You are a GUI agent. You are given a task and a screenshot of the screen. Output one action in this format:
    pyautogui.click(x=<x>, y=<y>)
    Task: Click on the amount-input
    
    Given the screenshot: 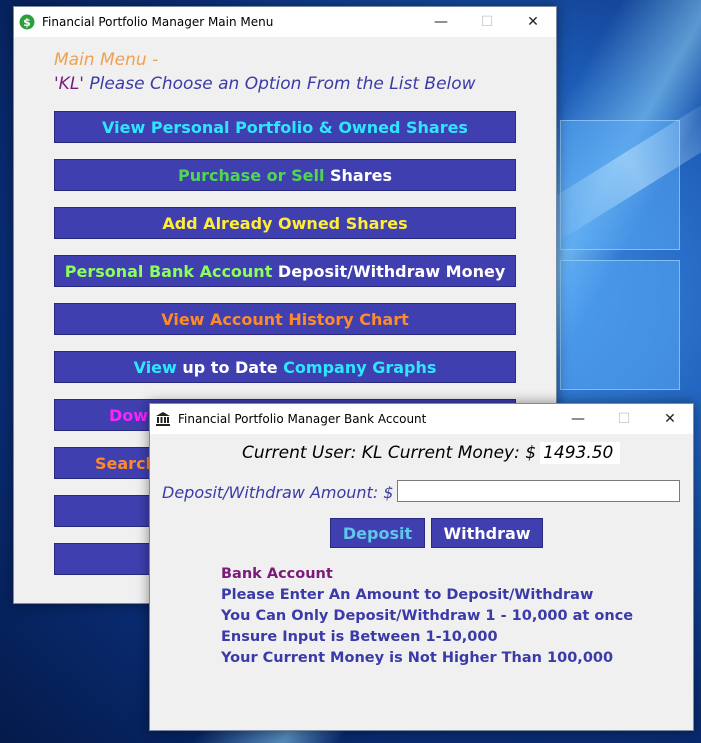 What is the action you would take?
    pyautogui.click(x=538, y=491)
    